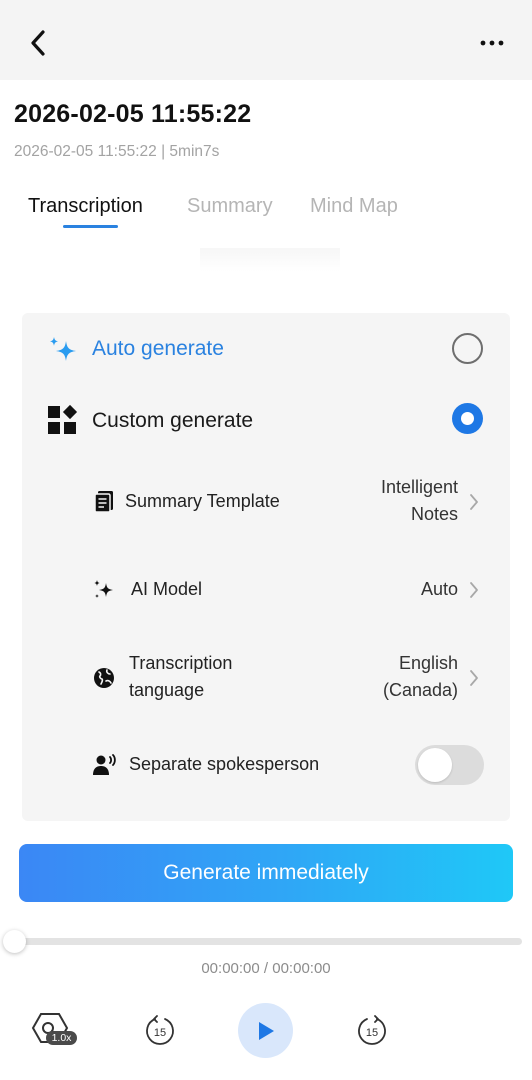 The width and height of the screenshot is (532, 1080). I want to click on auto-generate-option: Auto generate, so click(266, 354).